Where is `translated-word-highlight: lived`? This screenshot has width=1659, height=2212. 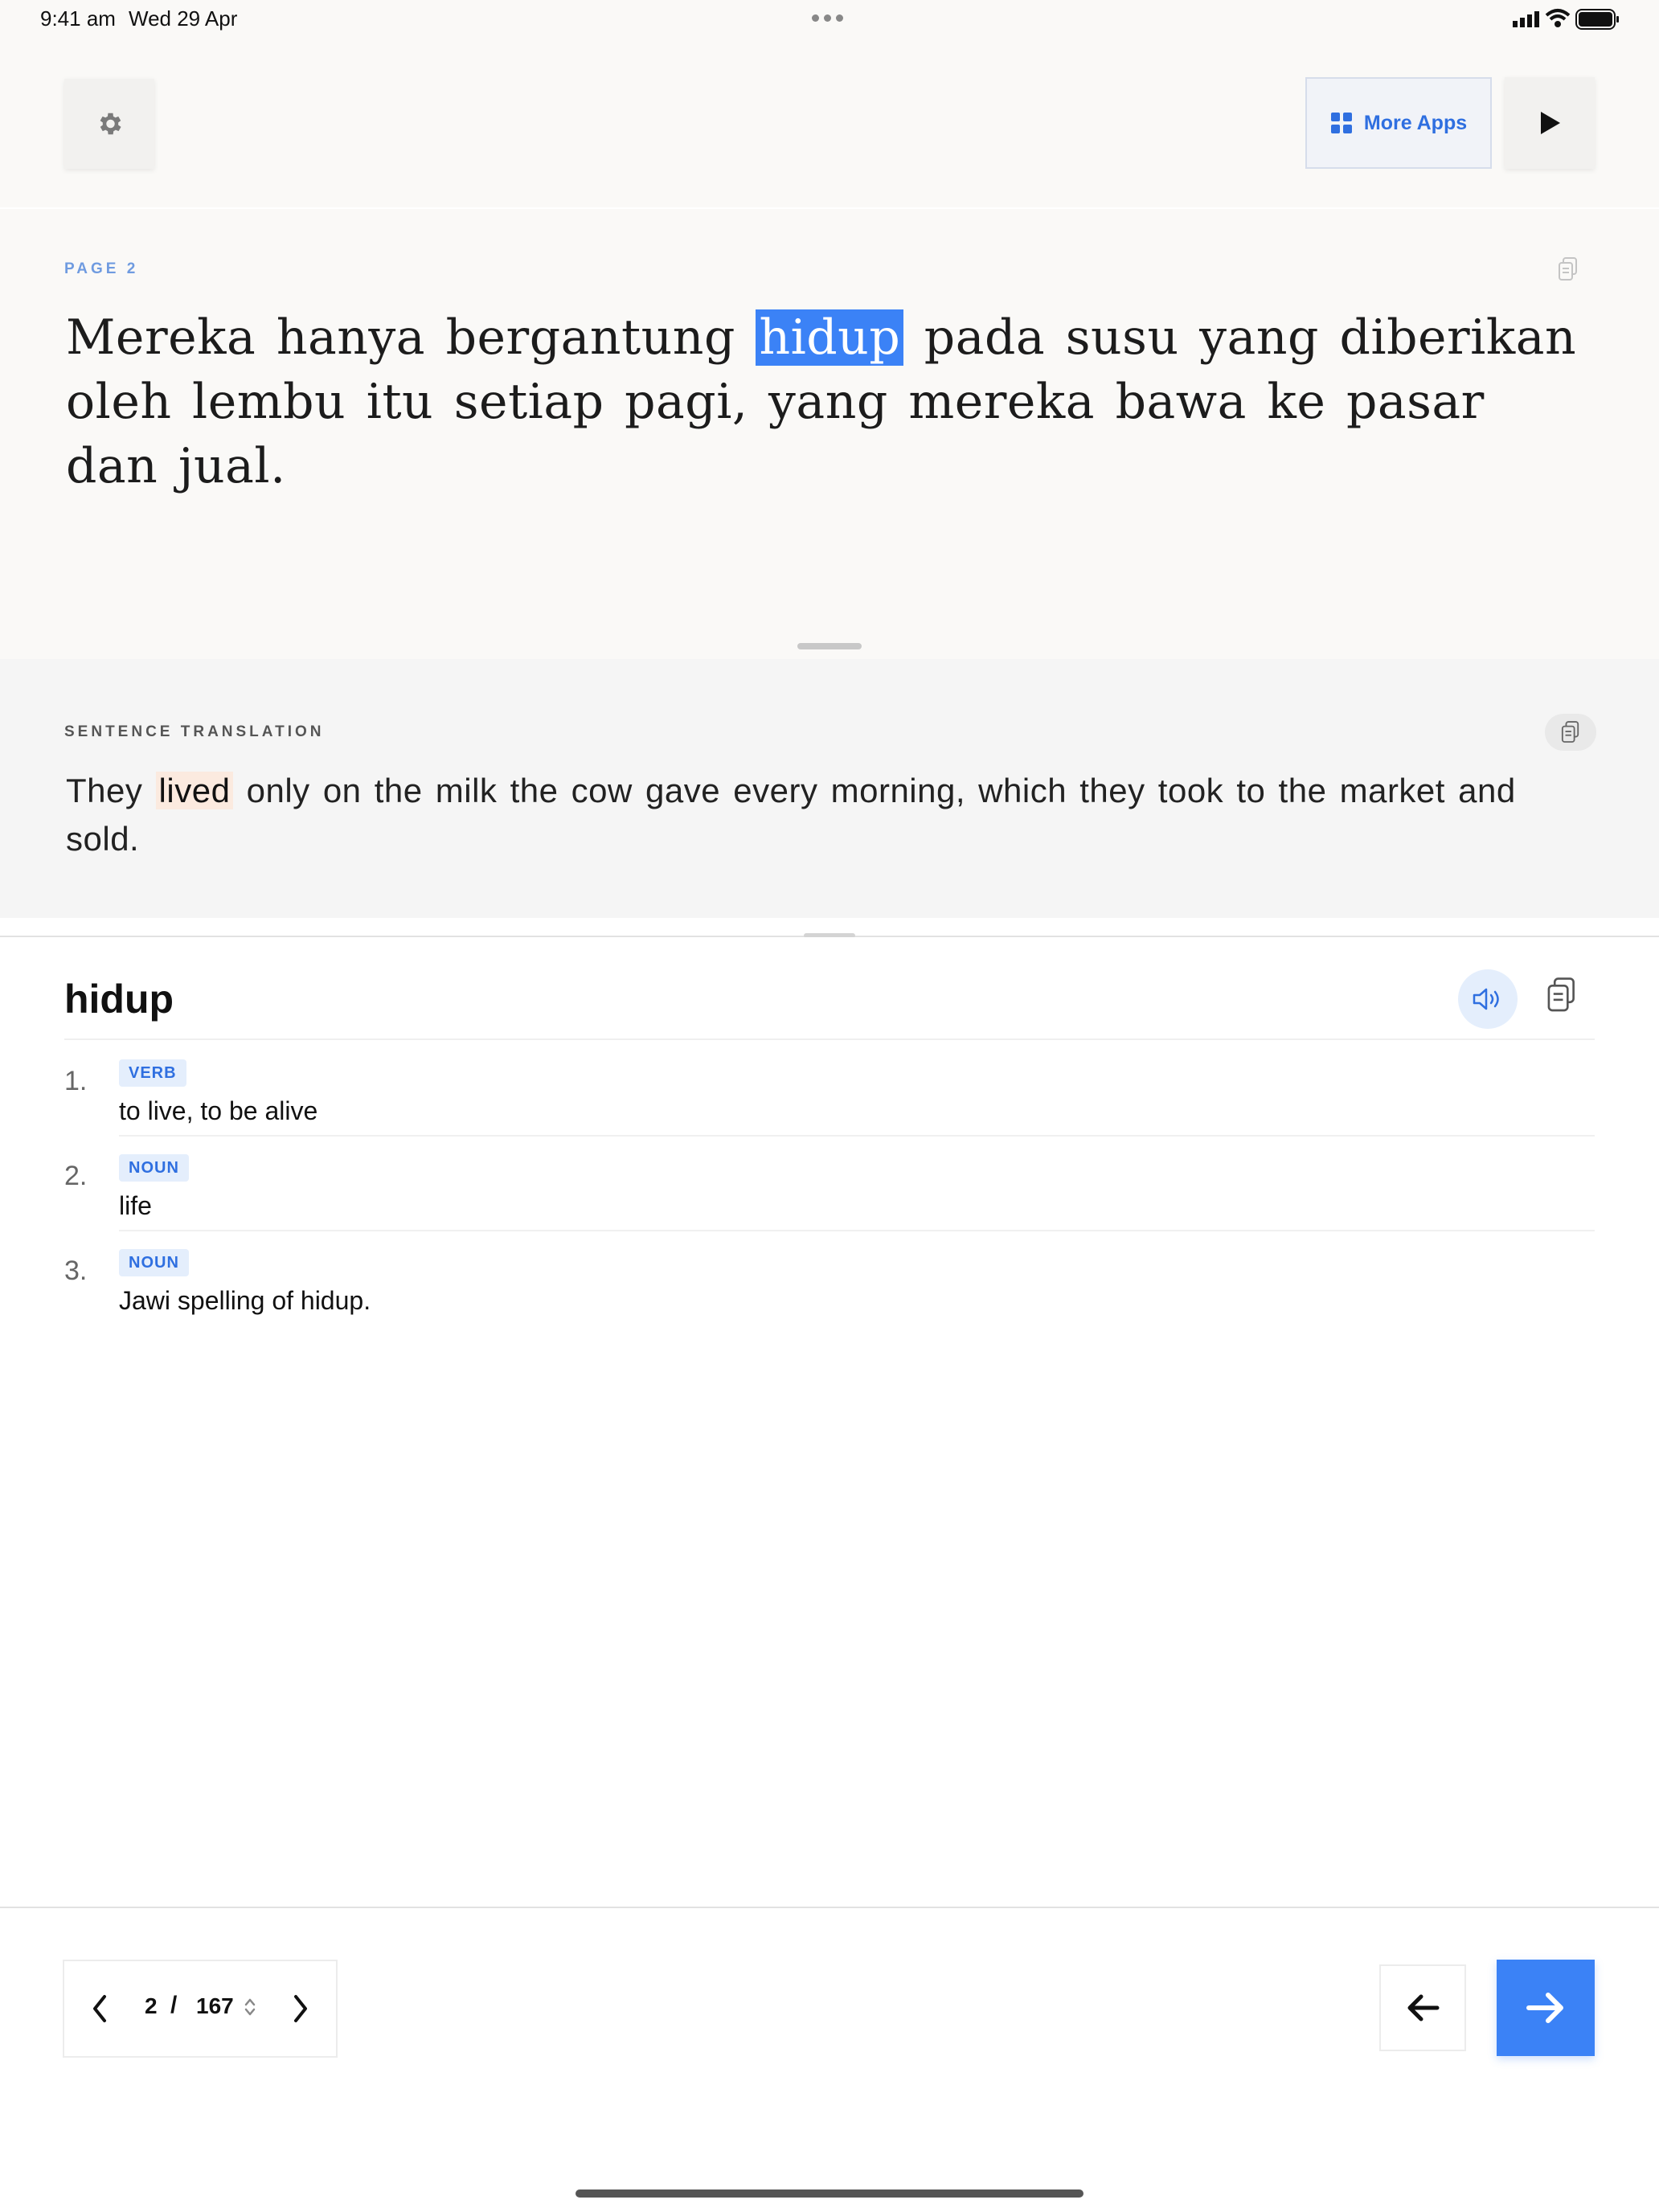 translated-word-highlight: lived is located at coordinates (194, 790).